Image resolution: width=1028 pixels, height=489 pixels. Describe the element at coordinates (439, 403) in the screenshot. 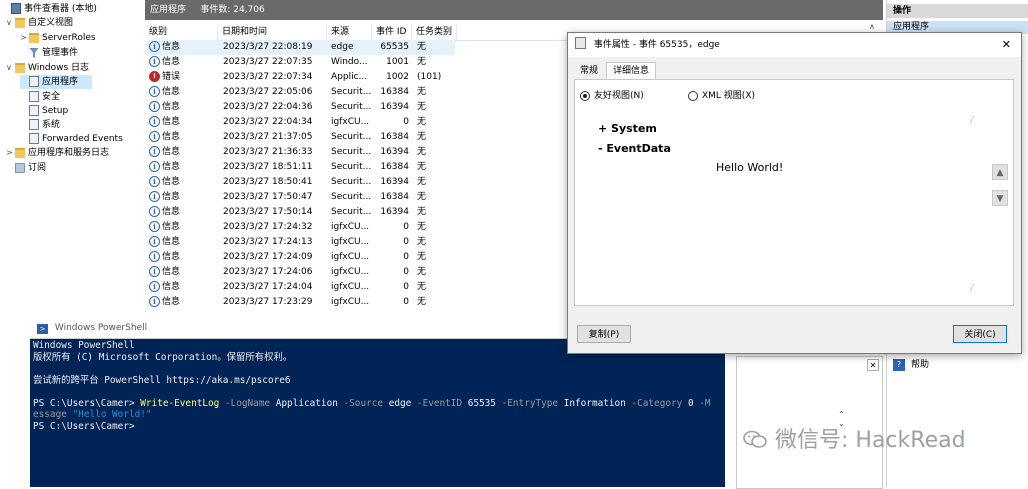

I see `param-name: -EventID` at that location.